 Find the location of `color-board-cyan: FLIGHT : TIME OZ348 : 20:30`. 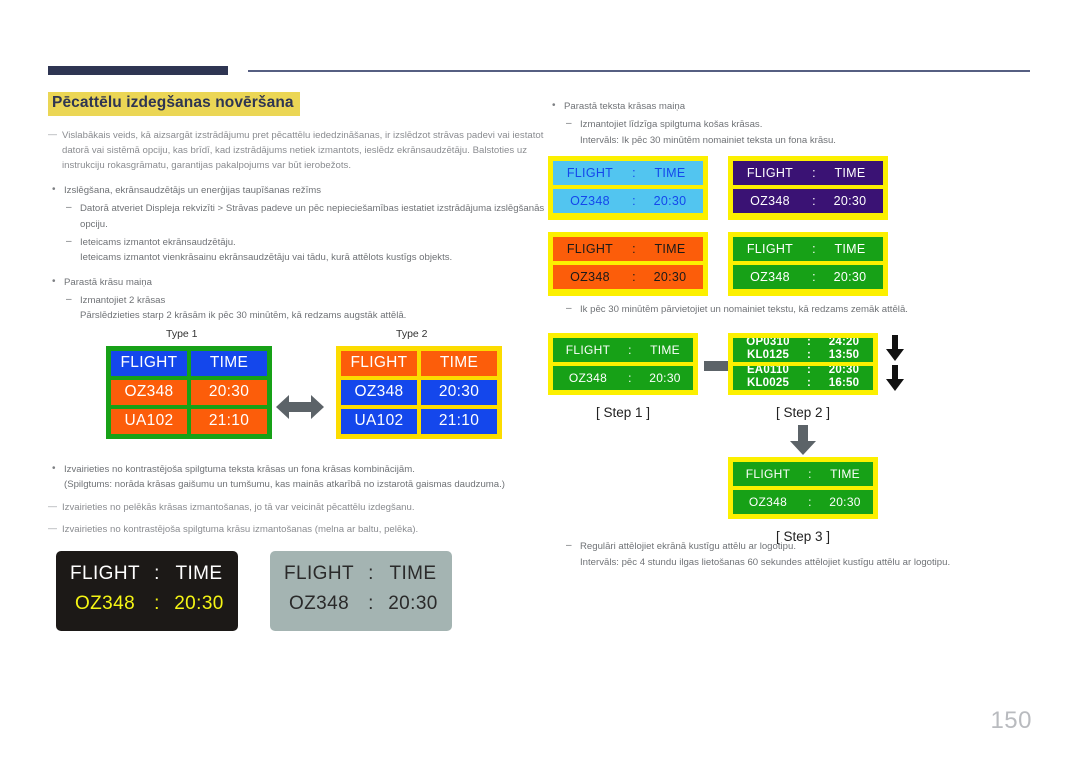

color-board-cyan: FLIGHT : TIME OZ348 : 20:30 is located at coordinates (628, 188).